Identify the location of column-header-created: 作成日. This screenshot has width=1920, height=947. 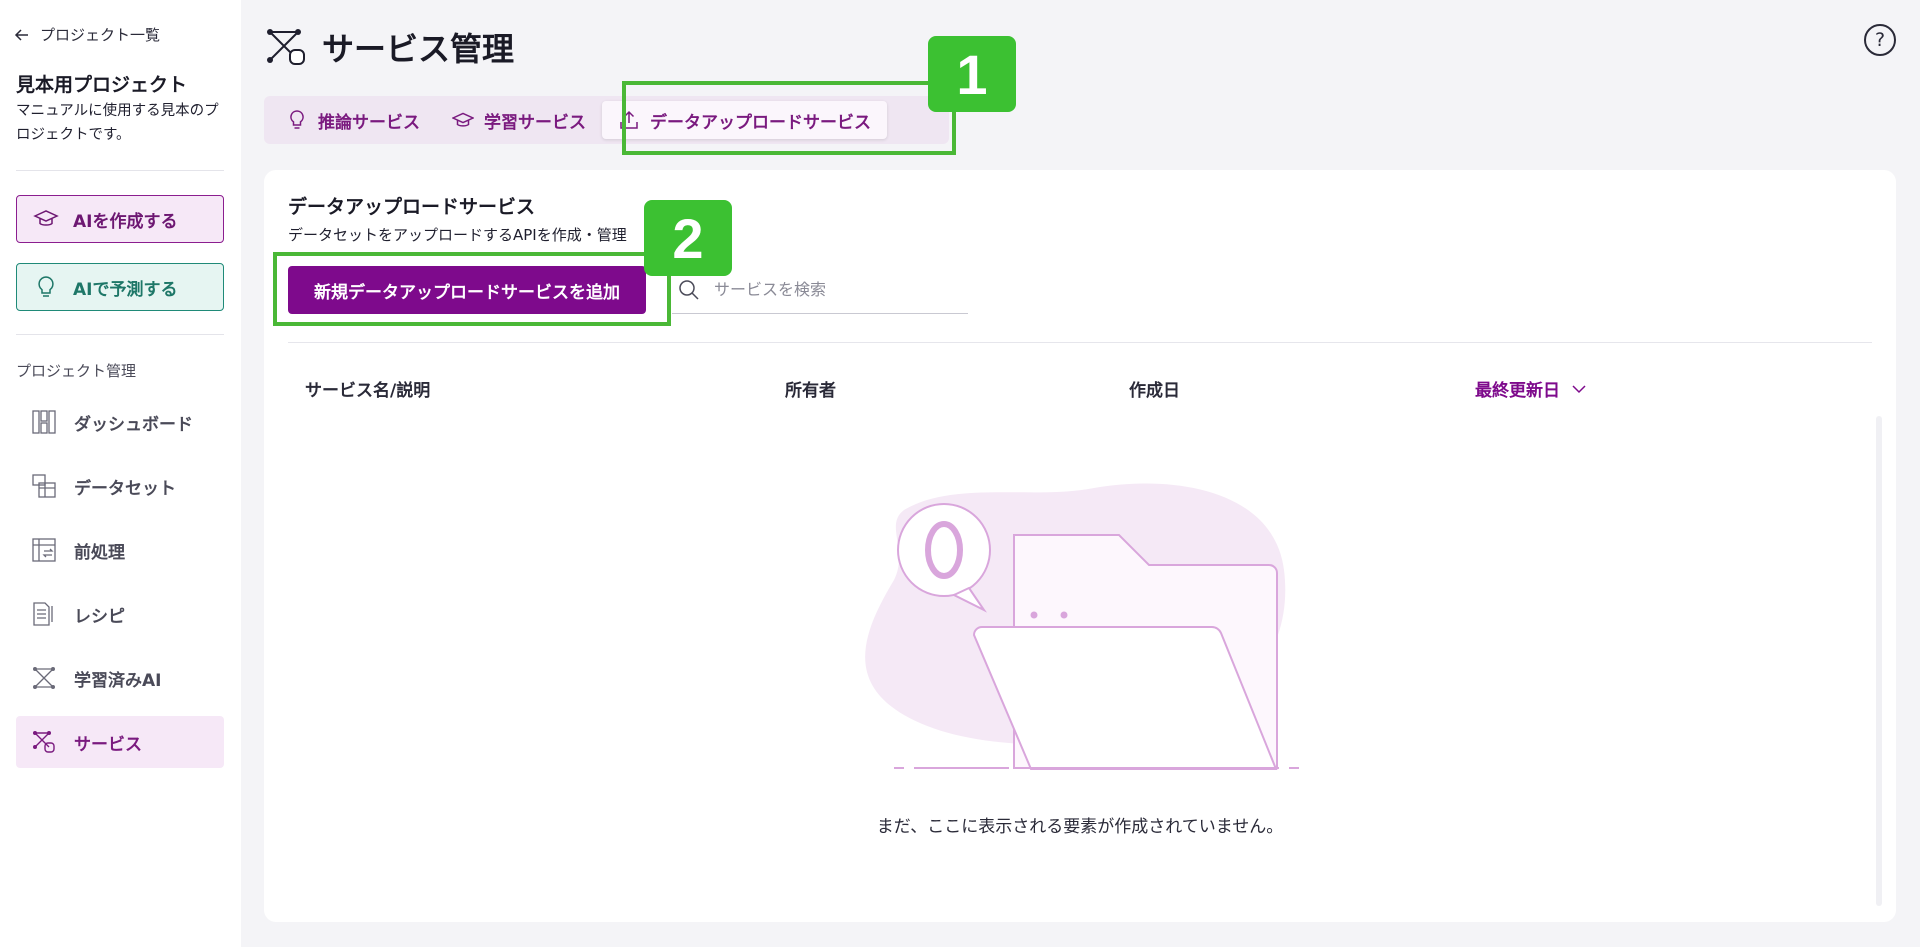
(1154, 388).